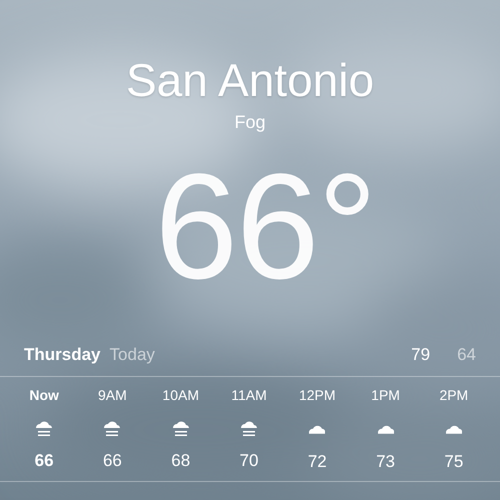 The width and height of the screenshot is (500, 500). I want to click on city-name: San Antonio, so click(250, 80).